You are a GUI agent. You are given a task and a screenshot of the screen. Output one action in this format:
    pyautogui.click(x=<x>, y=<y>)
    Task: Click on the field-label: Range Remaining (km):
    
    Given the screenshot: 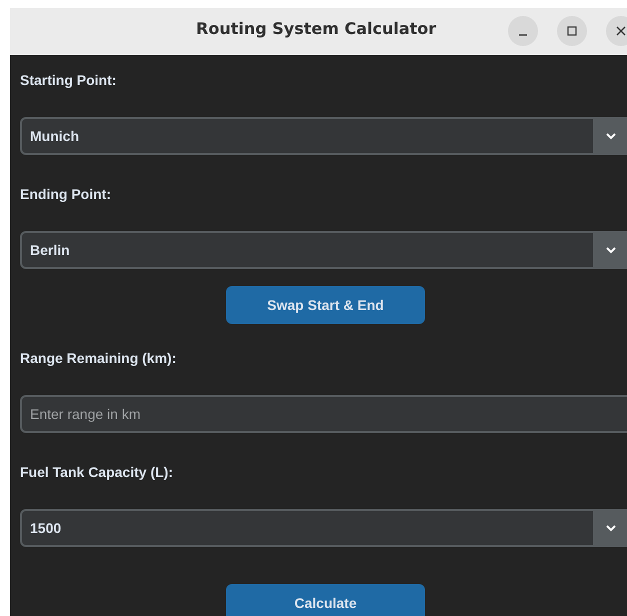 What is the action you would take?
    pyautogui.click(x=99, y=359)
    